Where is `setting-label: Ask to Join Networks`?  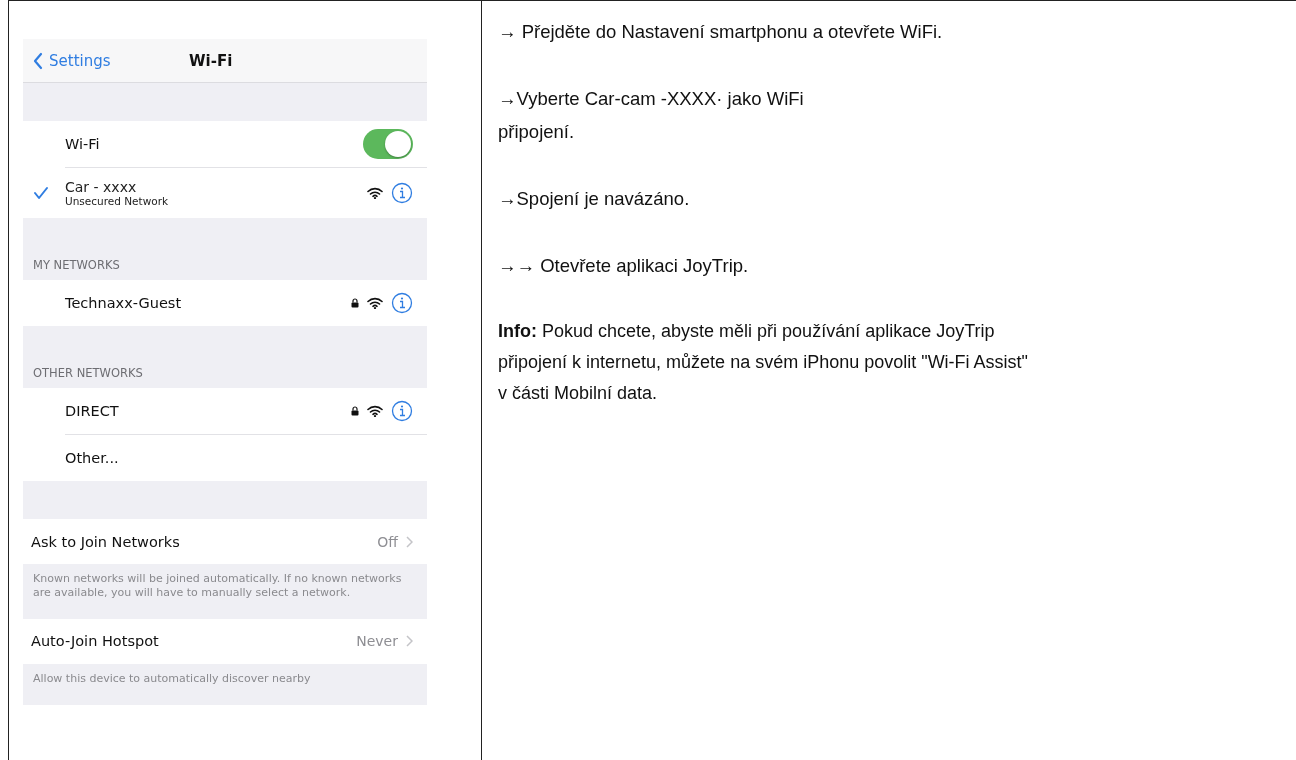
setting-label: Ask to Join Networks is located at coordinates (204, 541).